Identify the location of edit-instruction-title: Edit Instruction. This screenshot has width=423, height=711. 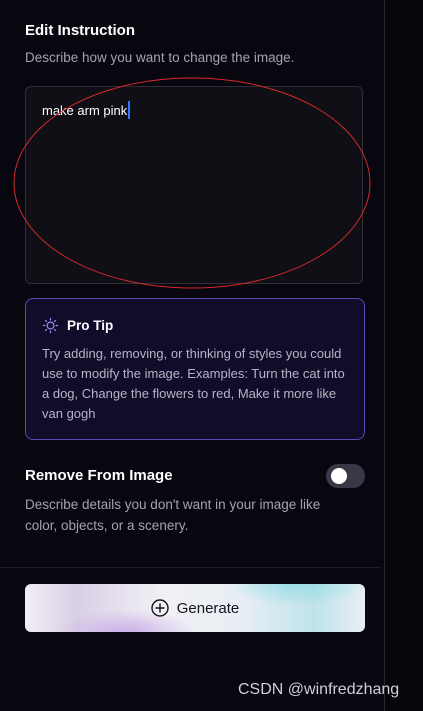
(80, 30).